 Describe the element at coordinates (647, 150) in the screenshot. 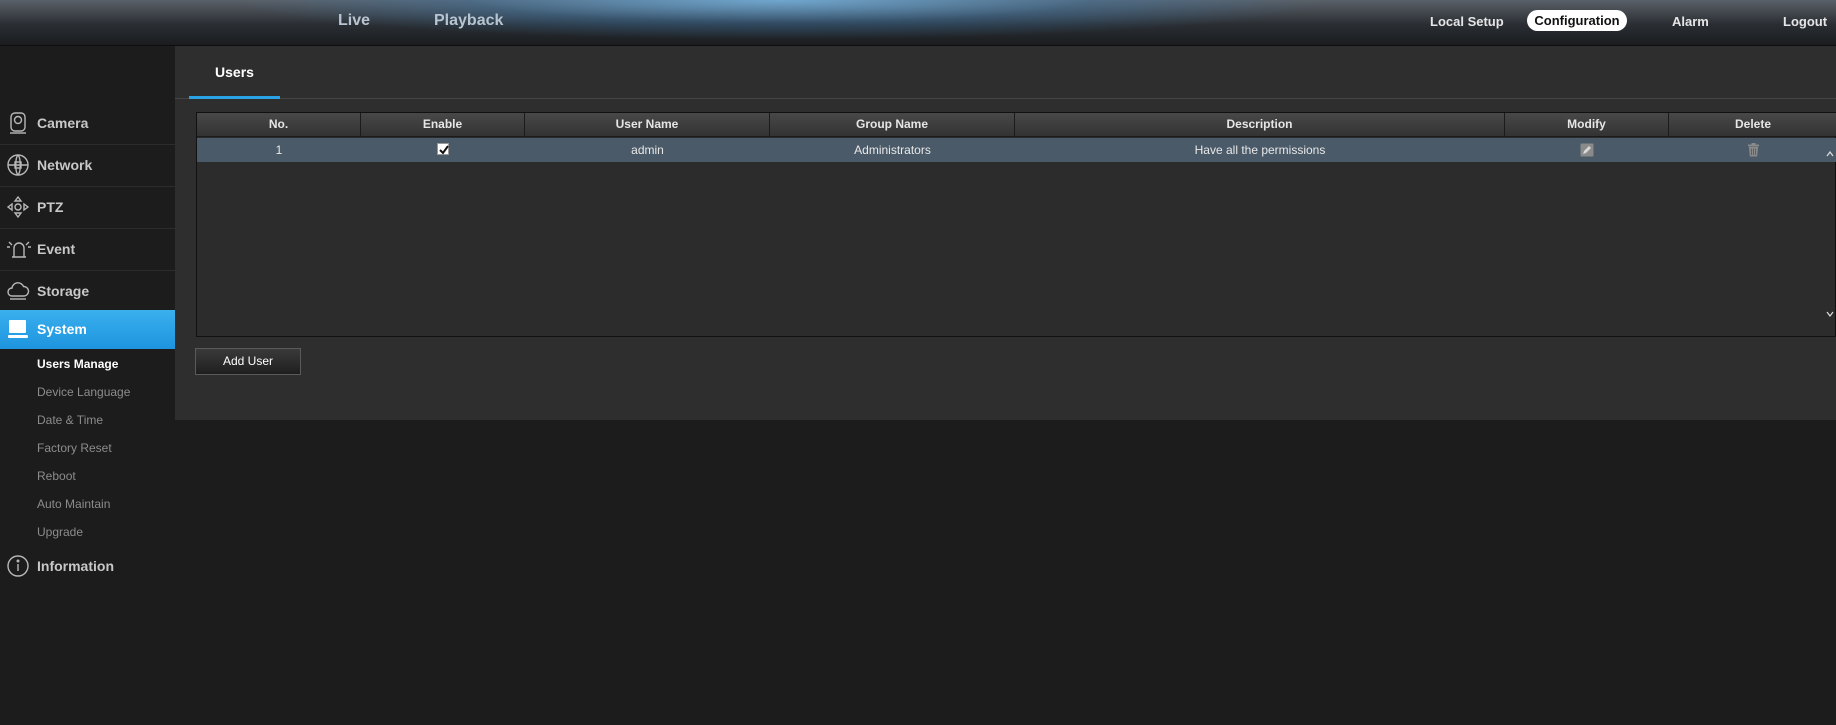

I see `cell-user-name: admin` at that location.